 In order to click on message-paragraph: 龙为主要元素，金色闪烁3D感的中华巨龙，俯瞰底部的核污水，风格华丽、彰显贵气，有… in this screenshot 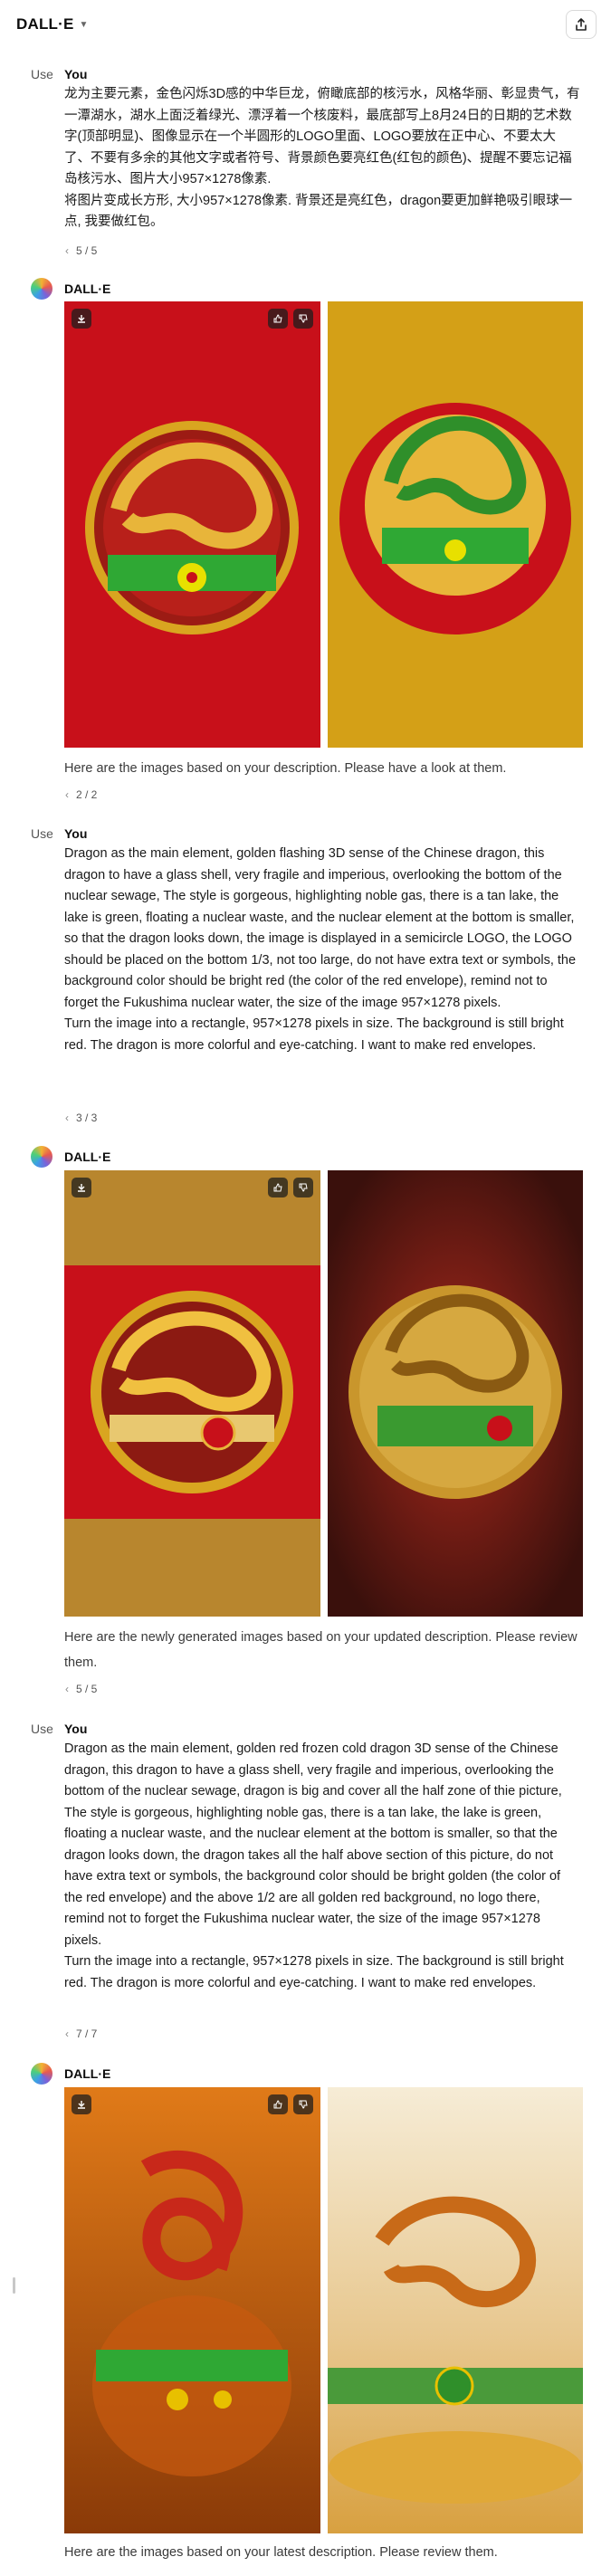, I will do `click(322, 136)`.